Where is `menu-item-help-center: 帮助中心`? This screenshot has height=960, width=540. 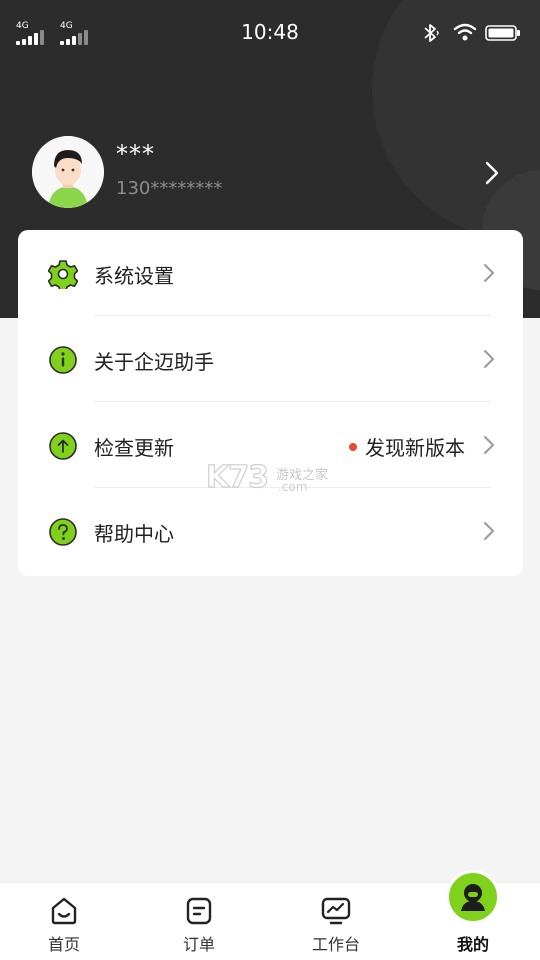 menu-item-help-center: 帮助中心 is located at coordinates (270, 531).